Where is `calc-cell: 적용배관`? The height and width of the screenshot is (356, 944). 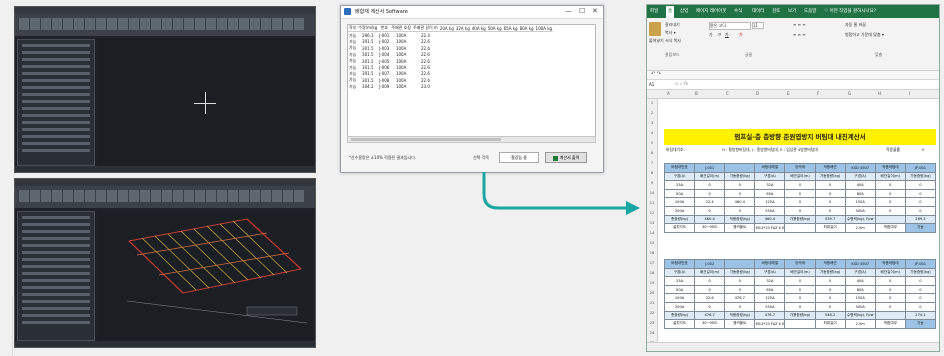
calc-cell: 적용배관 is located at coordinates (830, 264).